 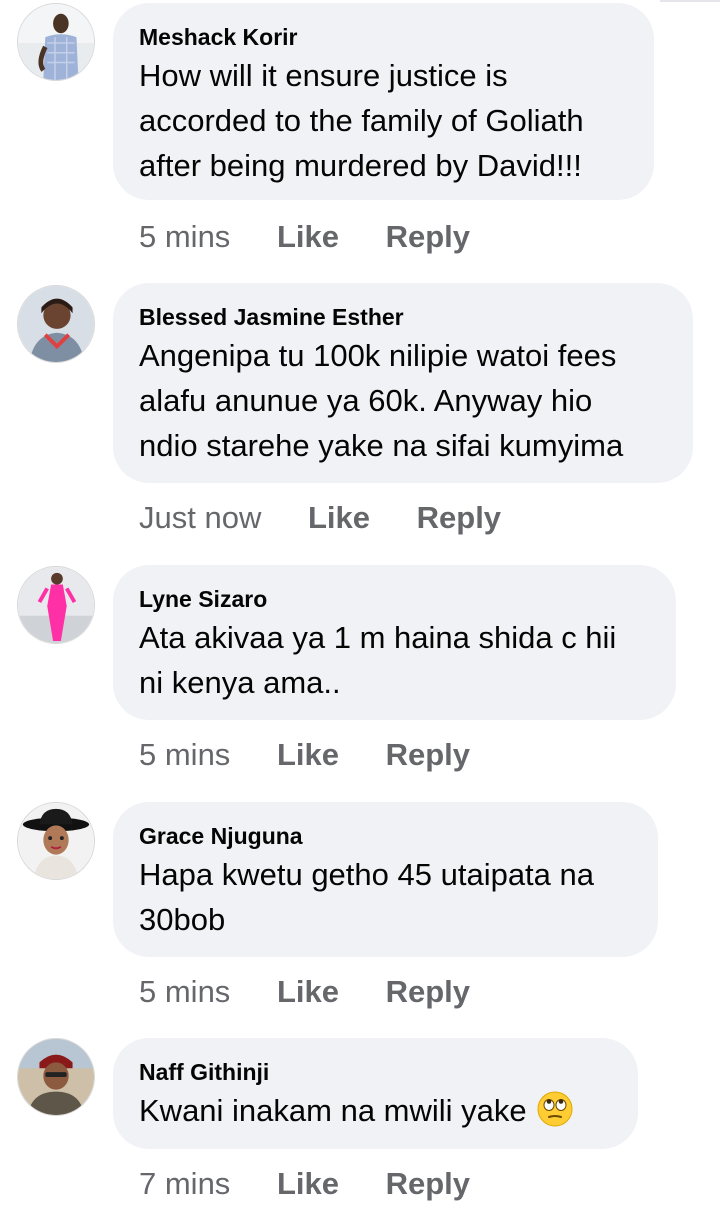 I want to click on comment-author: Meshack Korir, so click(x=383, y=37).